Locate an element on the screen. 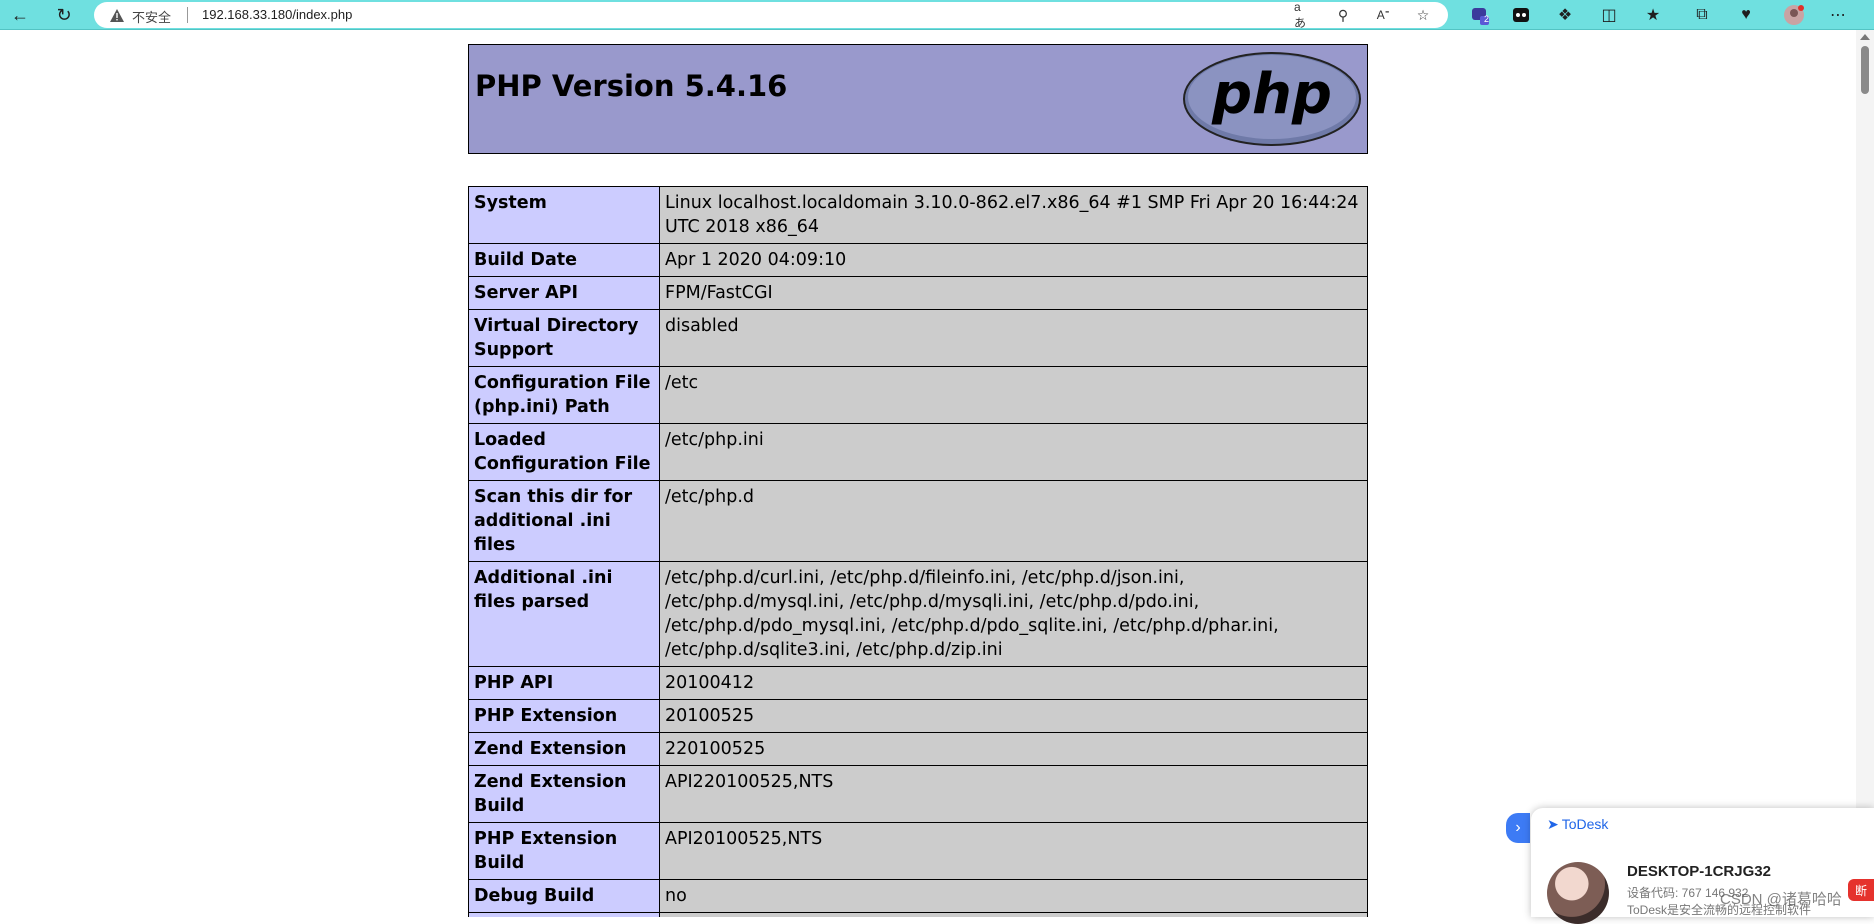 This screenshot has height=924, width=1874. php-logo-text: php is located at coordinates (1271, 94).